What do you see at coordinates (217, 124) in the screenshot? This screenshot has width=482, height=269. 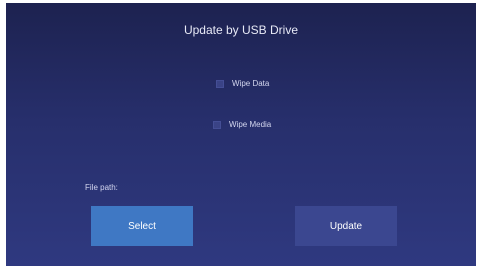 I see `wipe-media-checkbox` at bounding box center [217, 124].